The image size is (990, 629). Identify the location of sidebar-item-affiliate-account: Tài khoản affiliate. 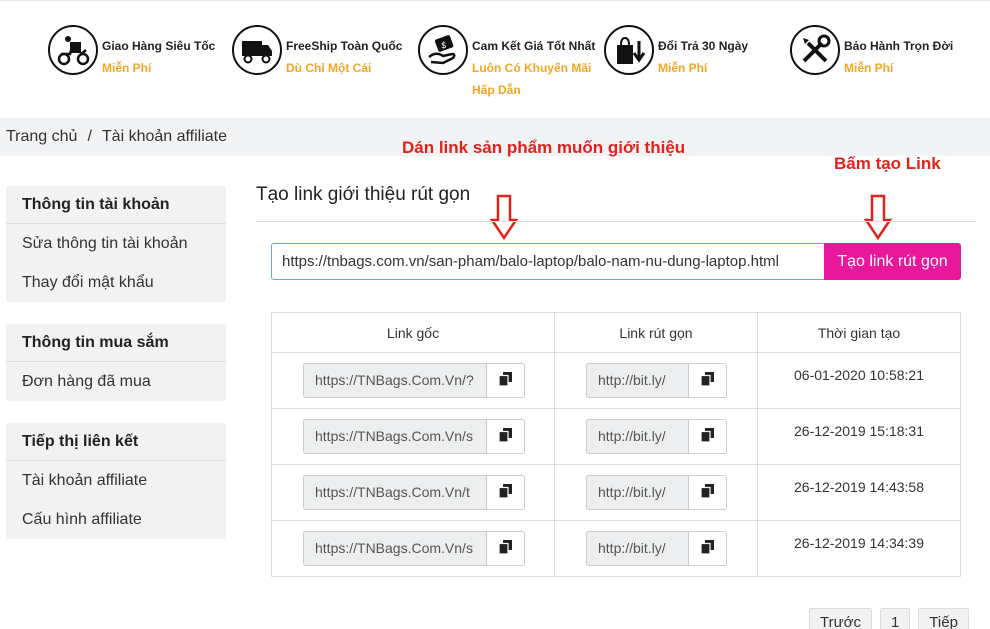
(116, 480).